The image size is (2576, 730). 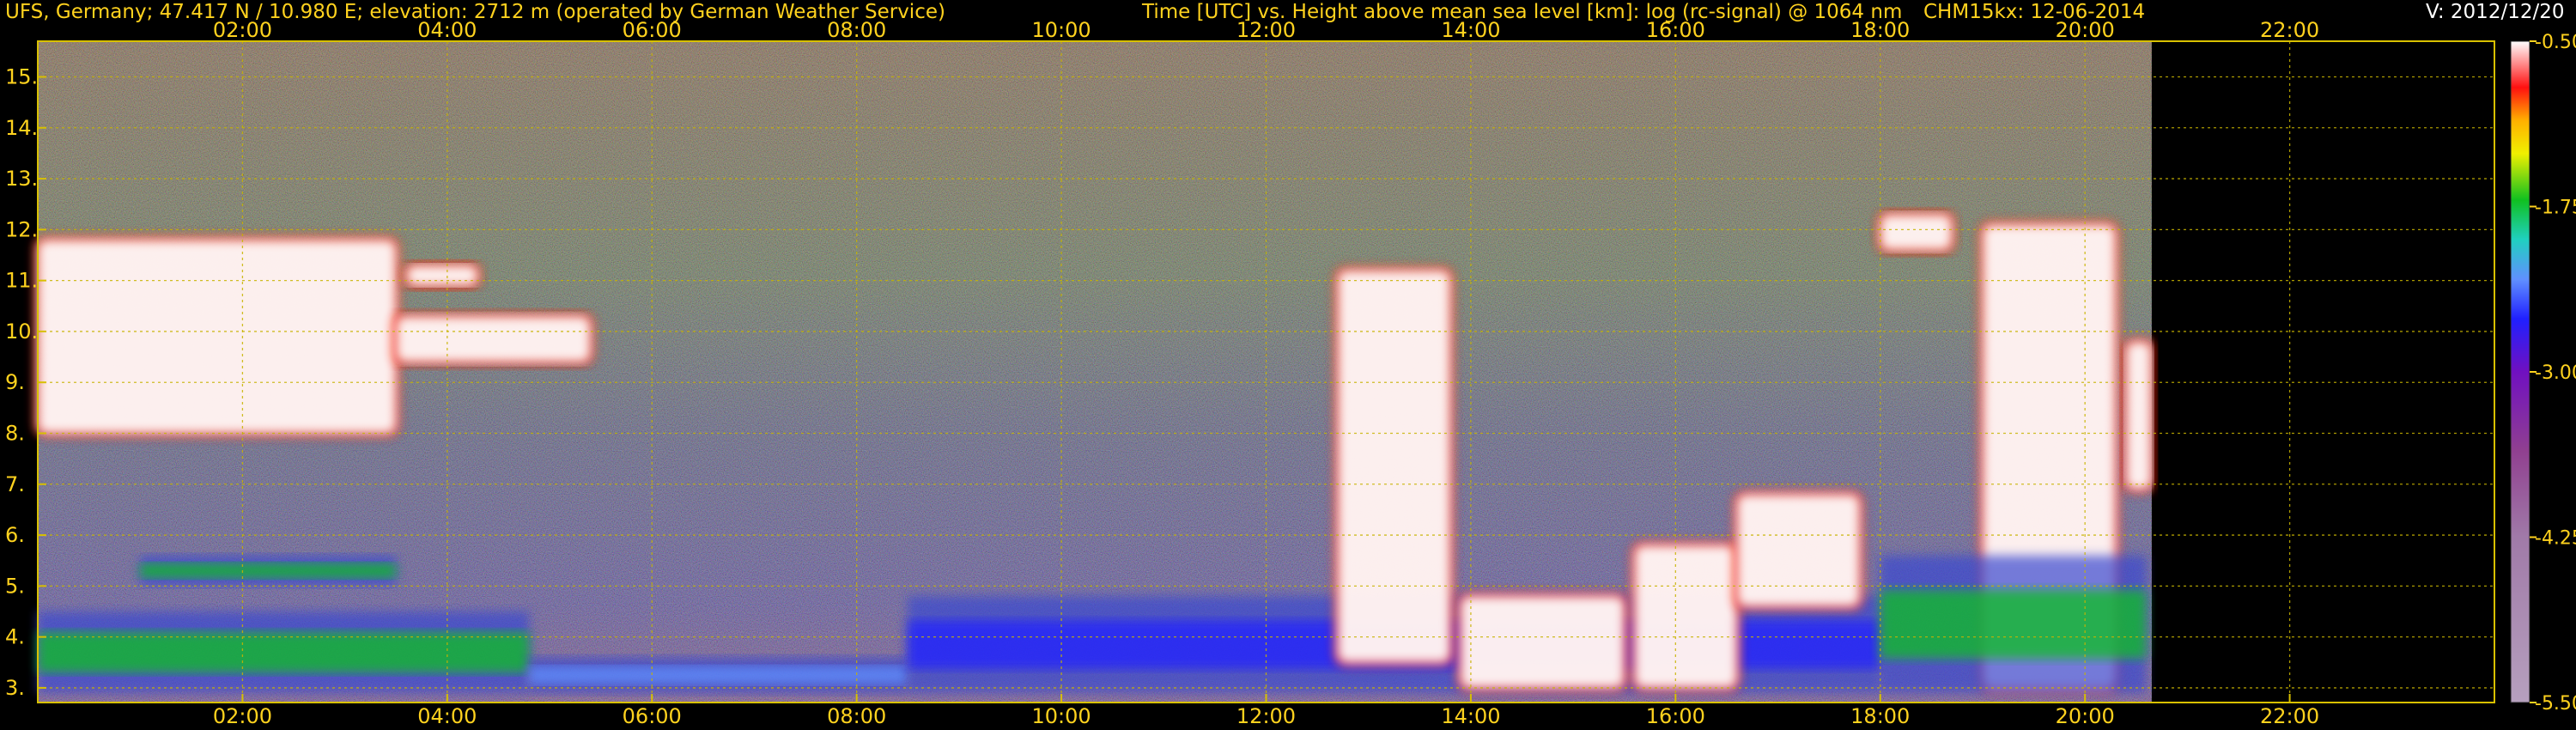 What do you see at coordinates (652, 30) in the screenshot?
I see `x-tick-label-top: 06:00` at bounding box center [652, 30].